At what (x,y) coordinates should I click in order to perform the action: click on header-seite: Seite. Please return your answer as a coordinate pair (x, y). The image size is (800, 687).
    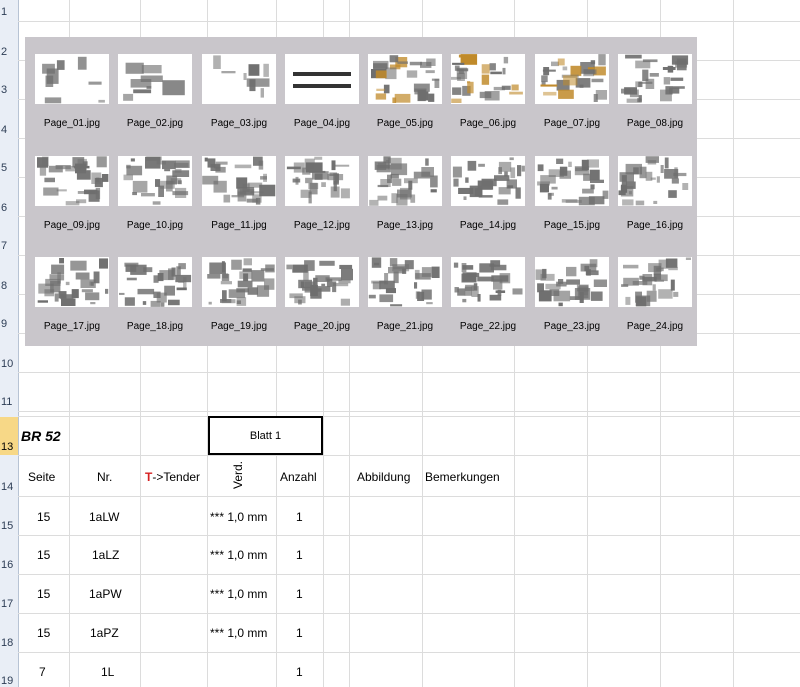
    Looking at the image, I should click on (41, 477).